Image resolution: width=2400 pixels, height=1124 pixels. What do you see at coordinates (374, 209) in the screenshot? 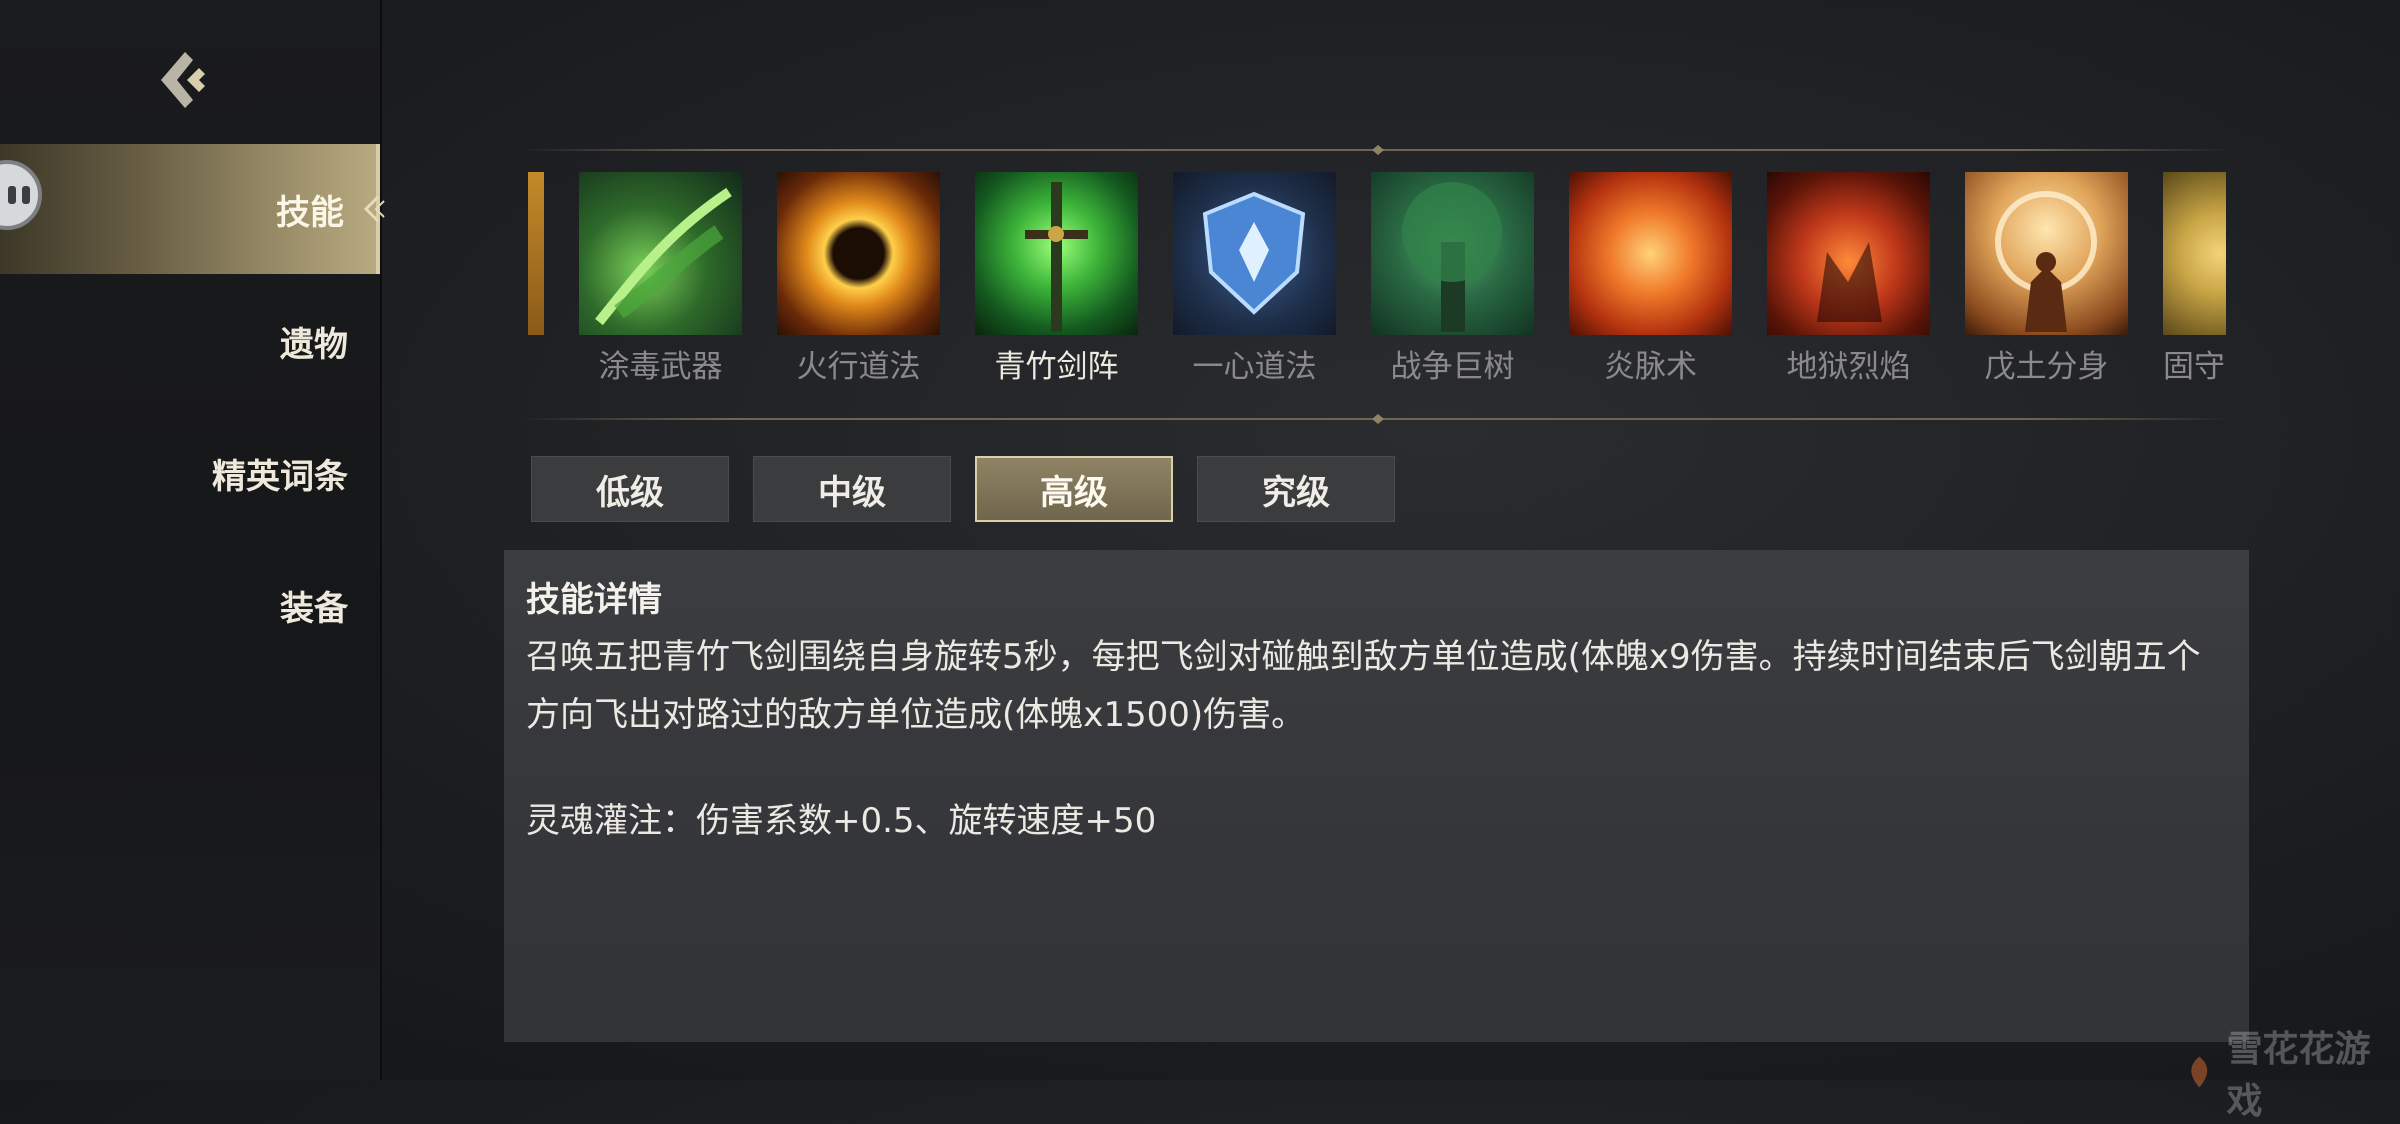
I see `active-pointer-icon` at bounding box center [374, 209].